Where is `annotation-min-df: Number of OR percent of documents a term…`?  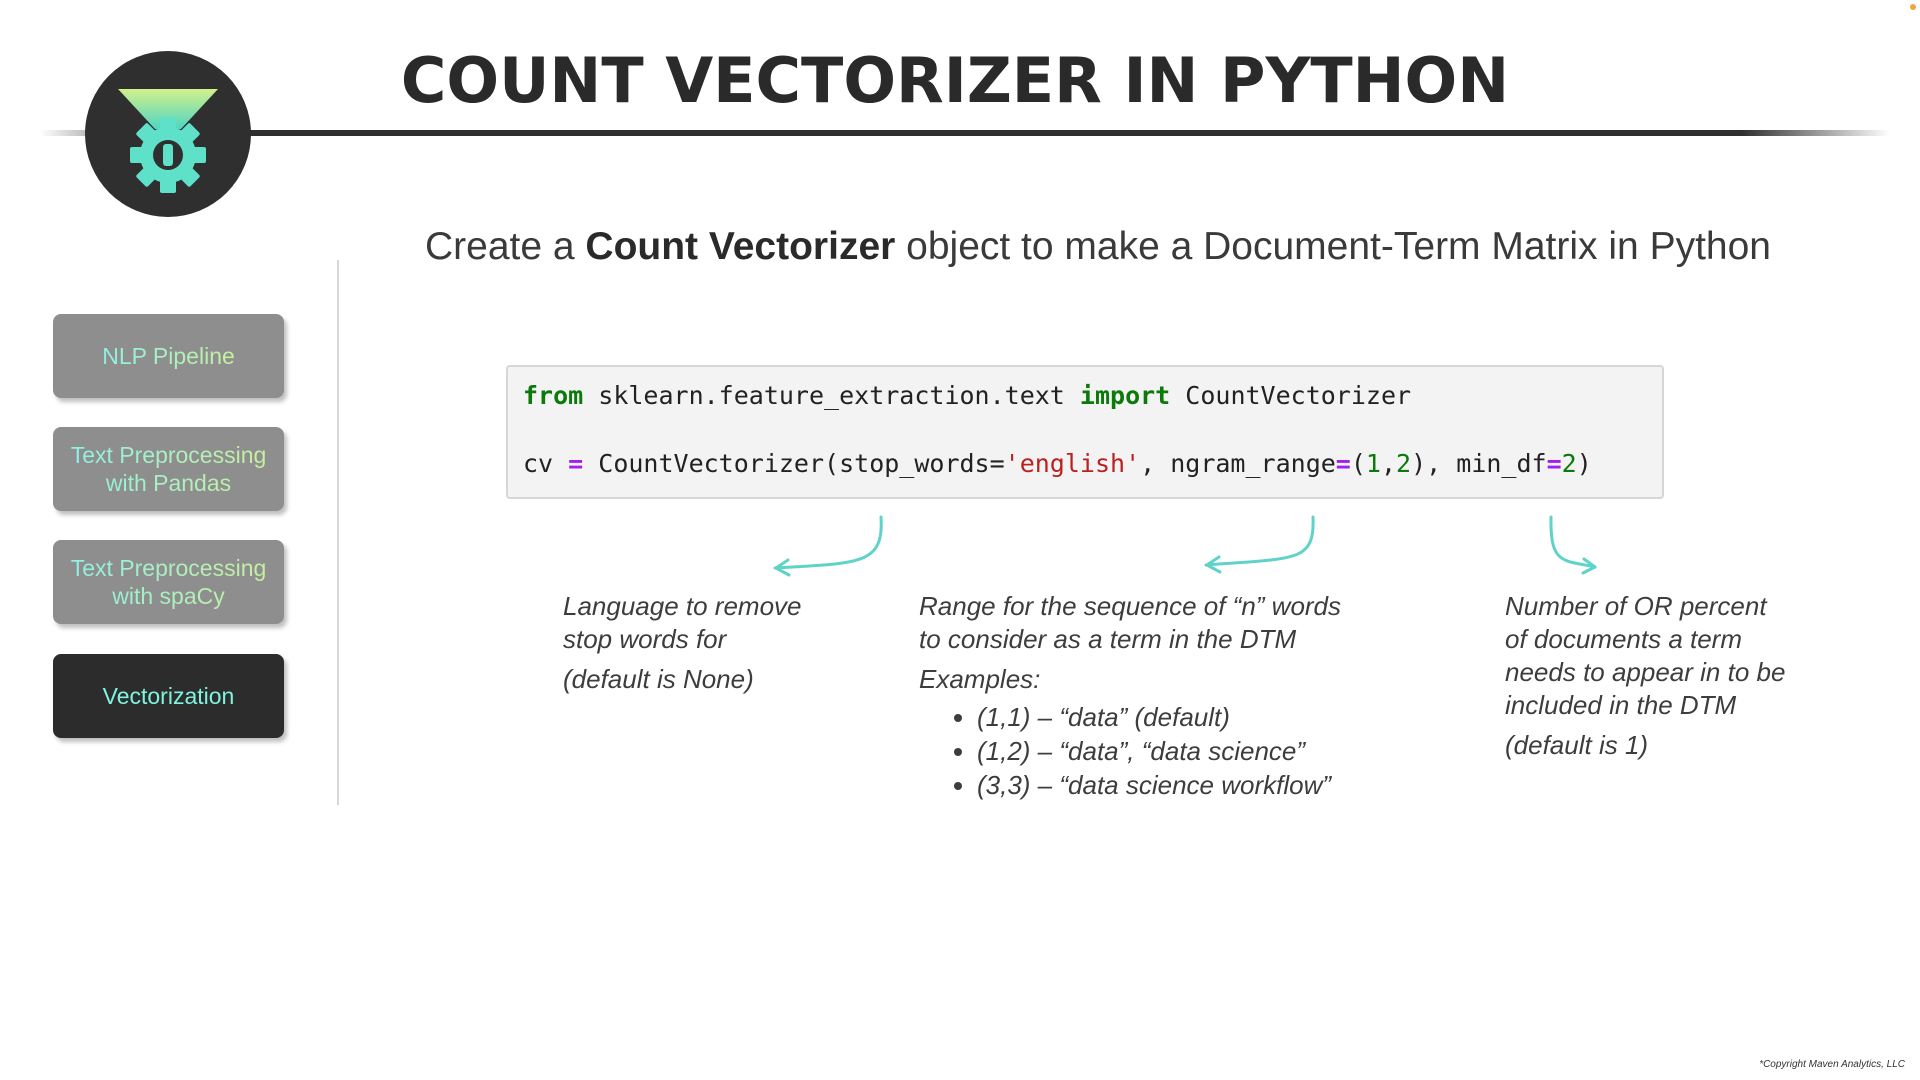
annotation-min-df: Number of OR percent of documents a term… is located at coordinates (1645, 675).